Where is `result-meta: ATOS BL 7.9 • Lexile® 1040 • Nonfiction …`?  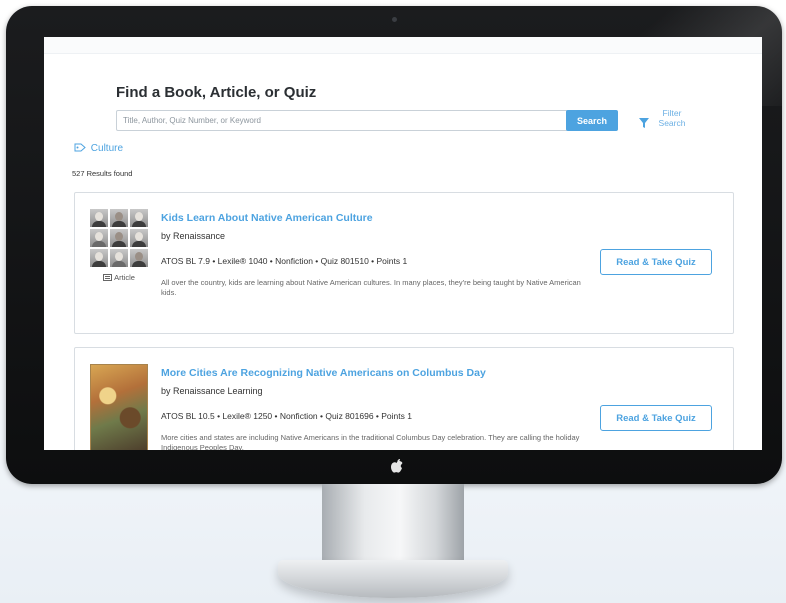
result-meta: ATOS BL 7.9 • Lexile® 1040 • Nonfiction … is located at coordinates (284, 261).